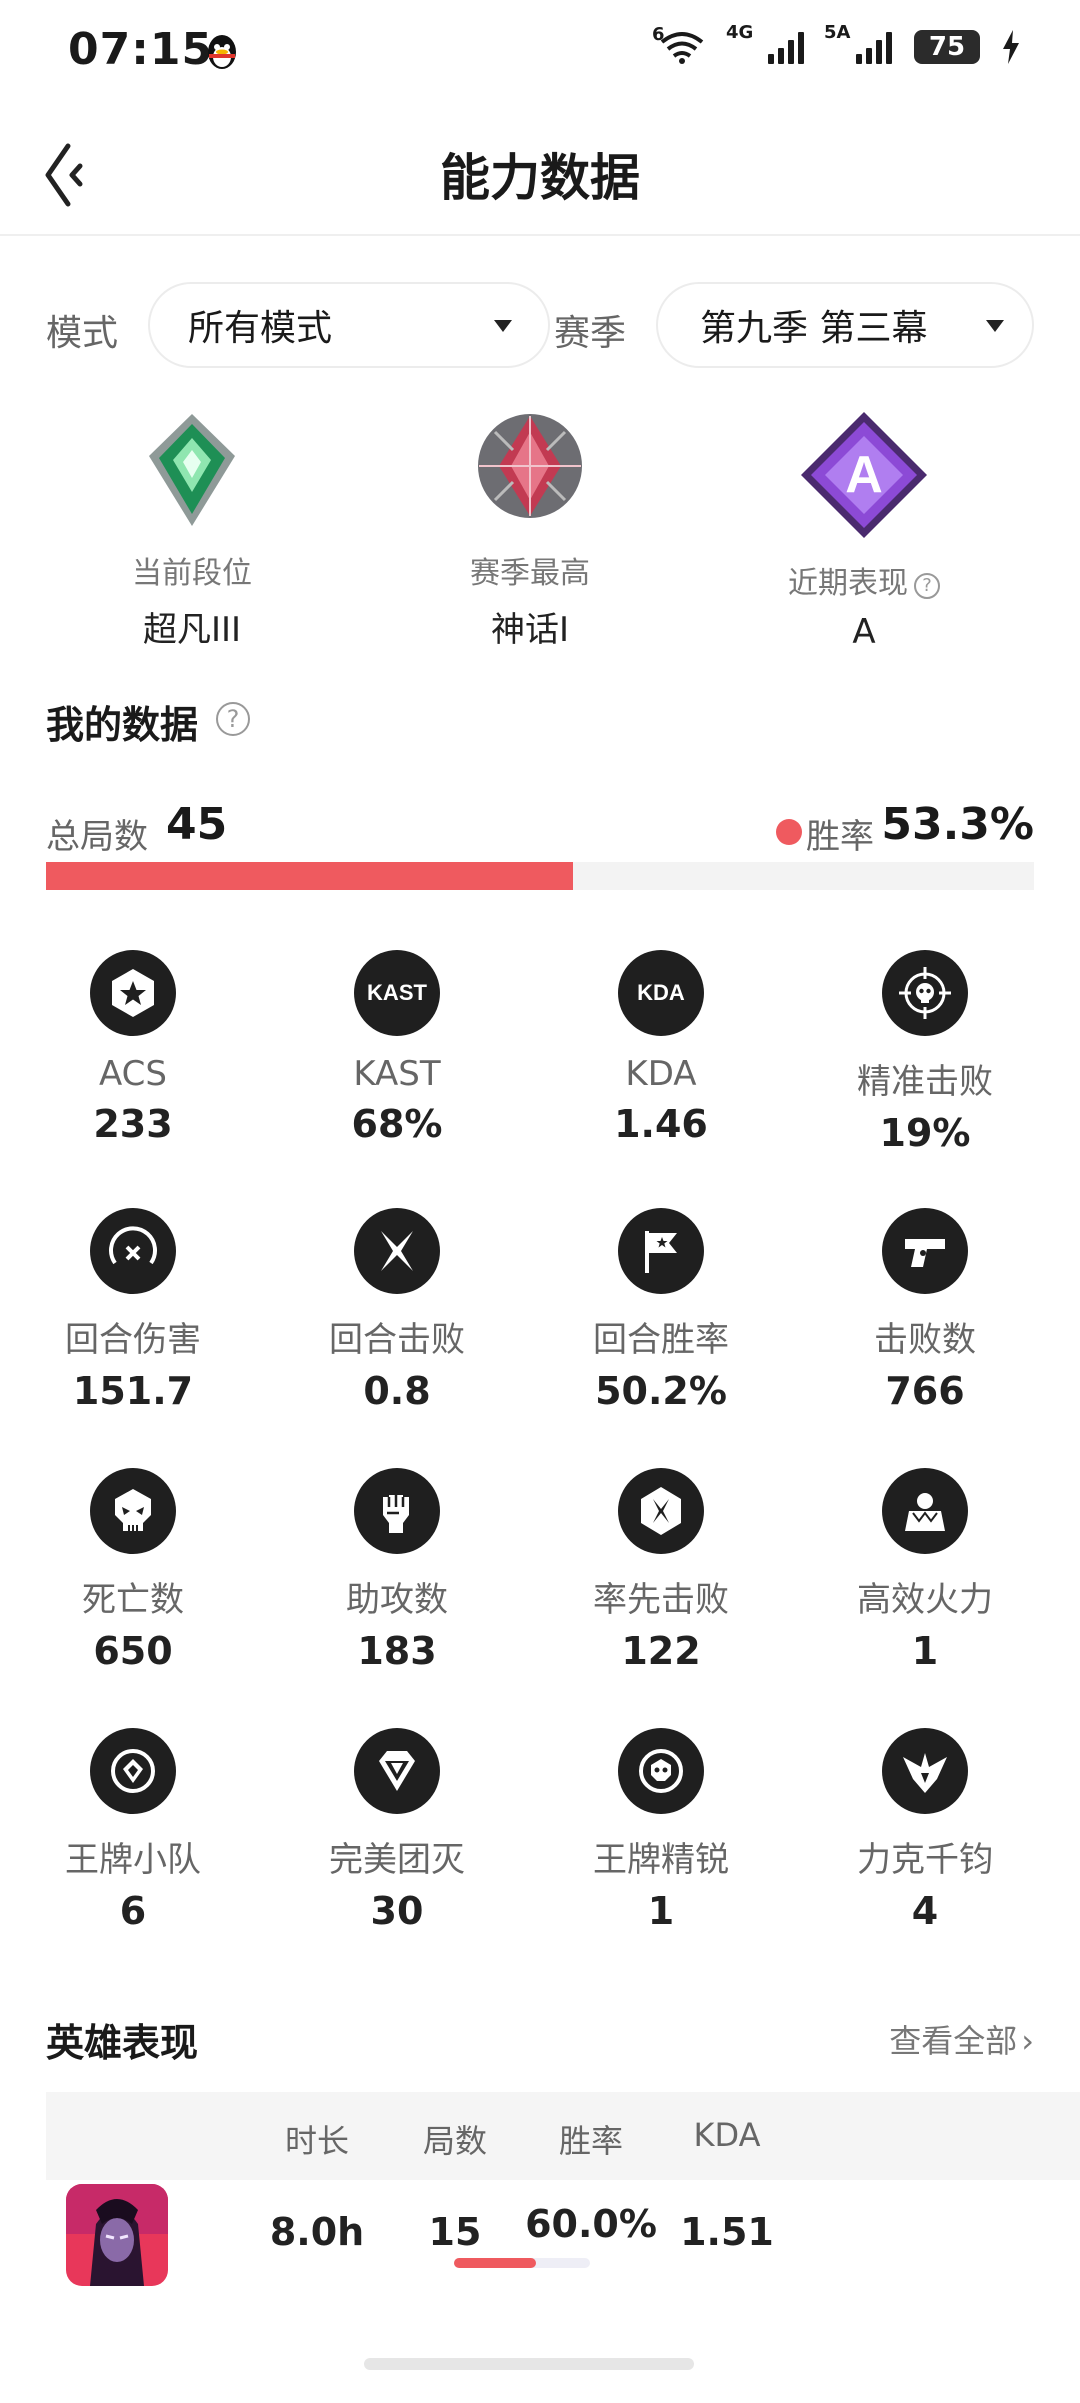 This screenshot has width=1080, height=2403. I want to click on winrate-dot, so click(789, 832).